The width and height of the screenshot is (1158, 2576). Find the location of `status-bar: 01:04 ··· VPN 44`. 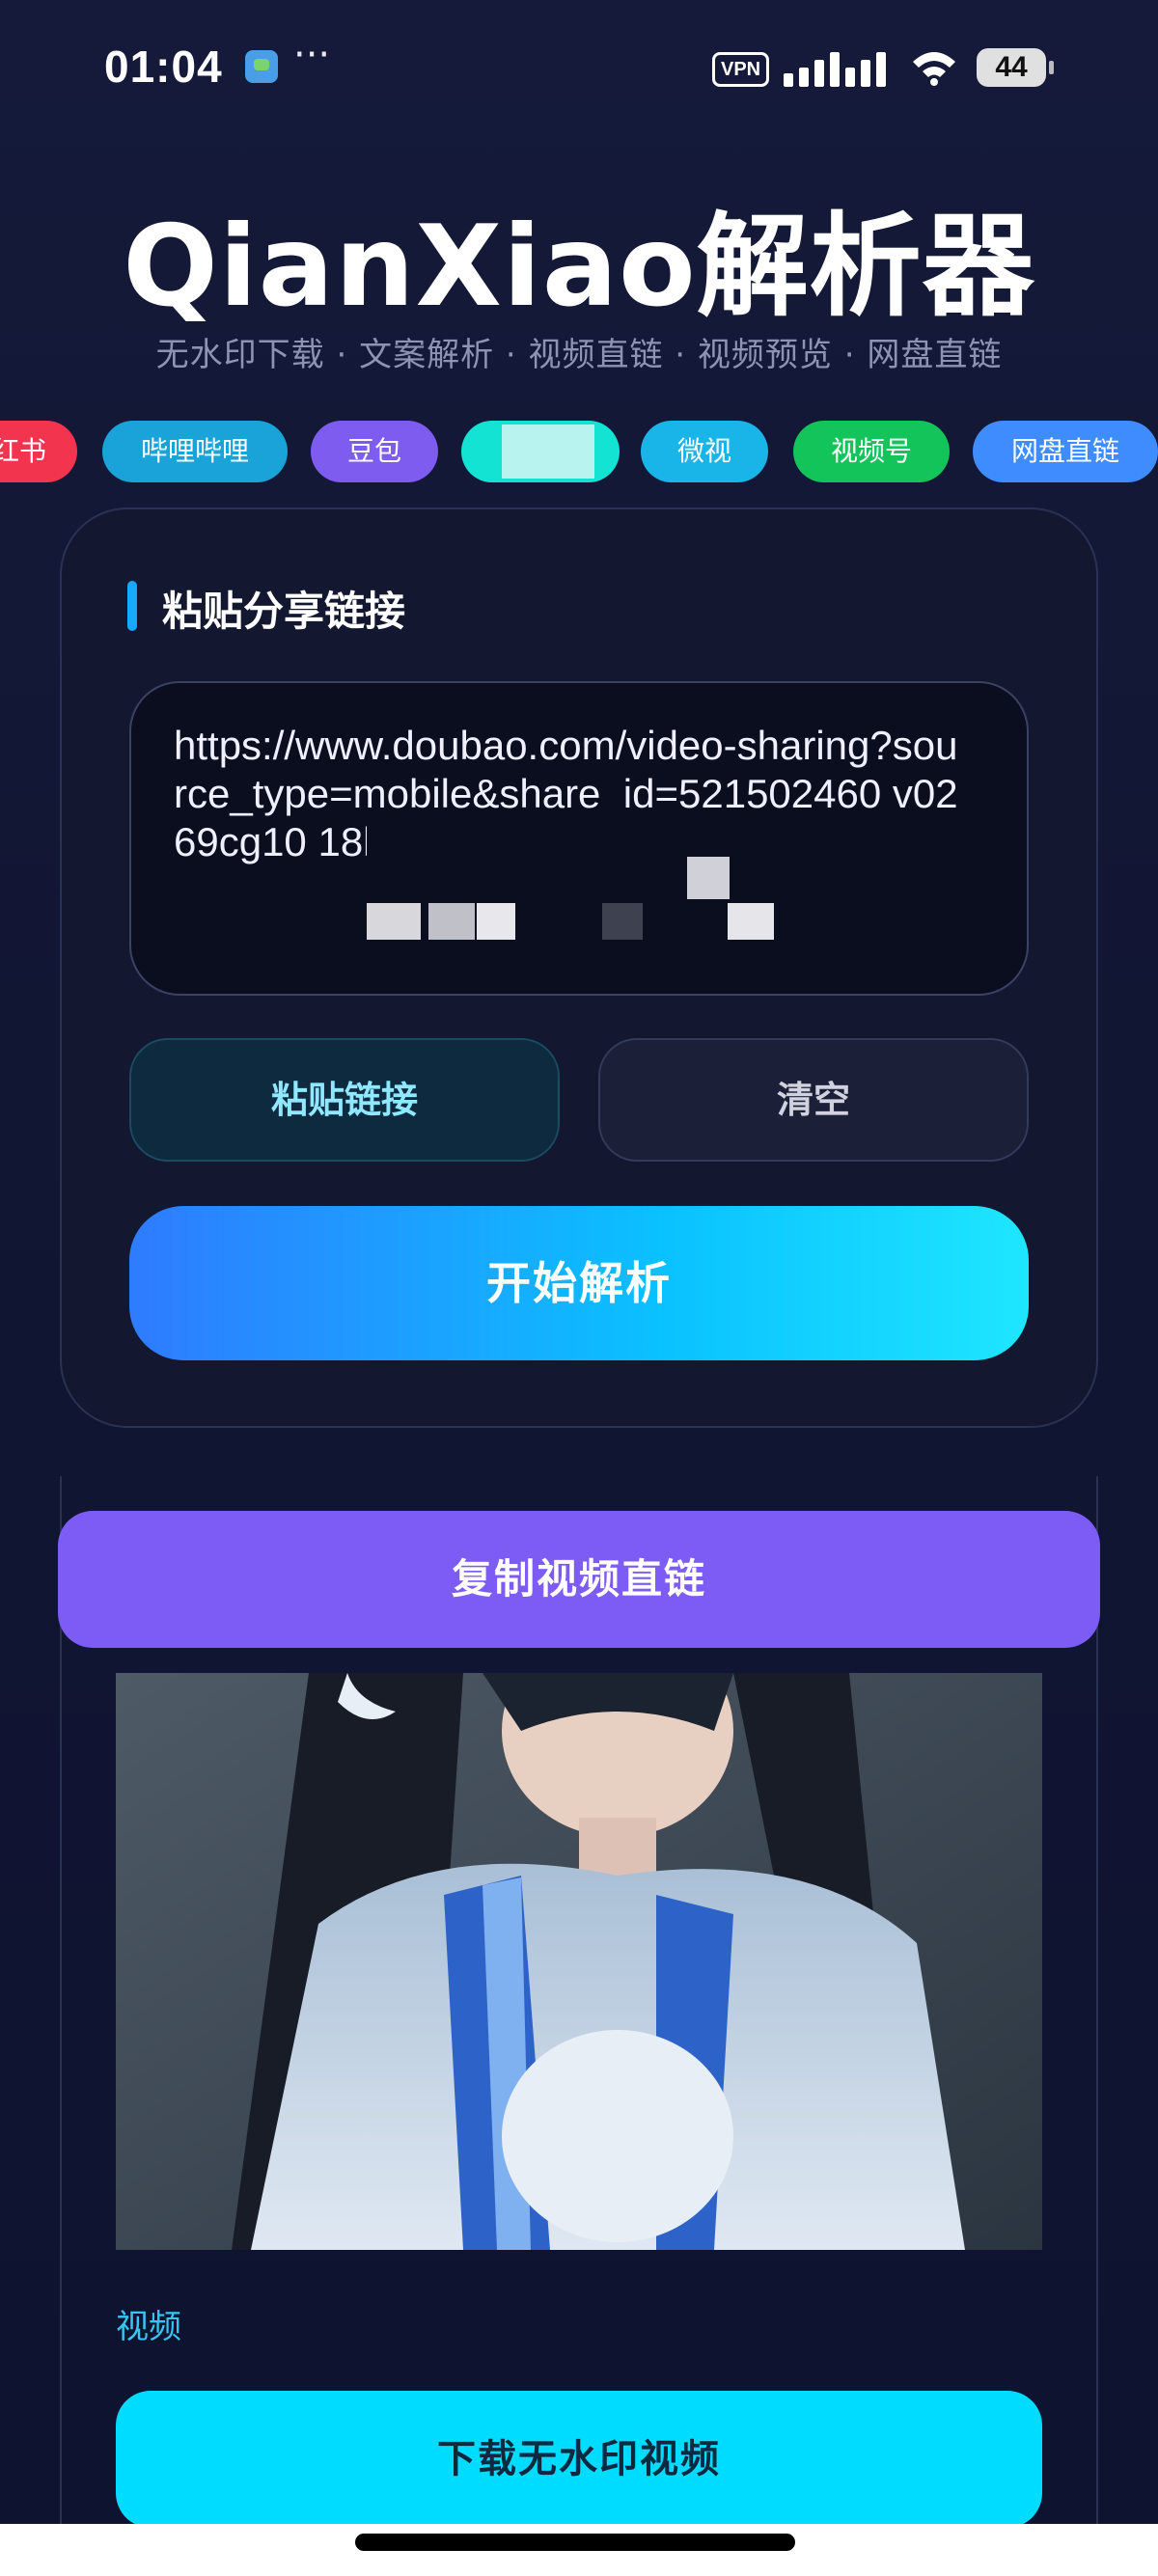

status-bar: 01:04 ··· VPN 44 is located at coordinates (579, 67).